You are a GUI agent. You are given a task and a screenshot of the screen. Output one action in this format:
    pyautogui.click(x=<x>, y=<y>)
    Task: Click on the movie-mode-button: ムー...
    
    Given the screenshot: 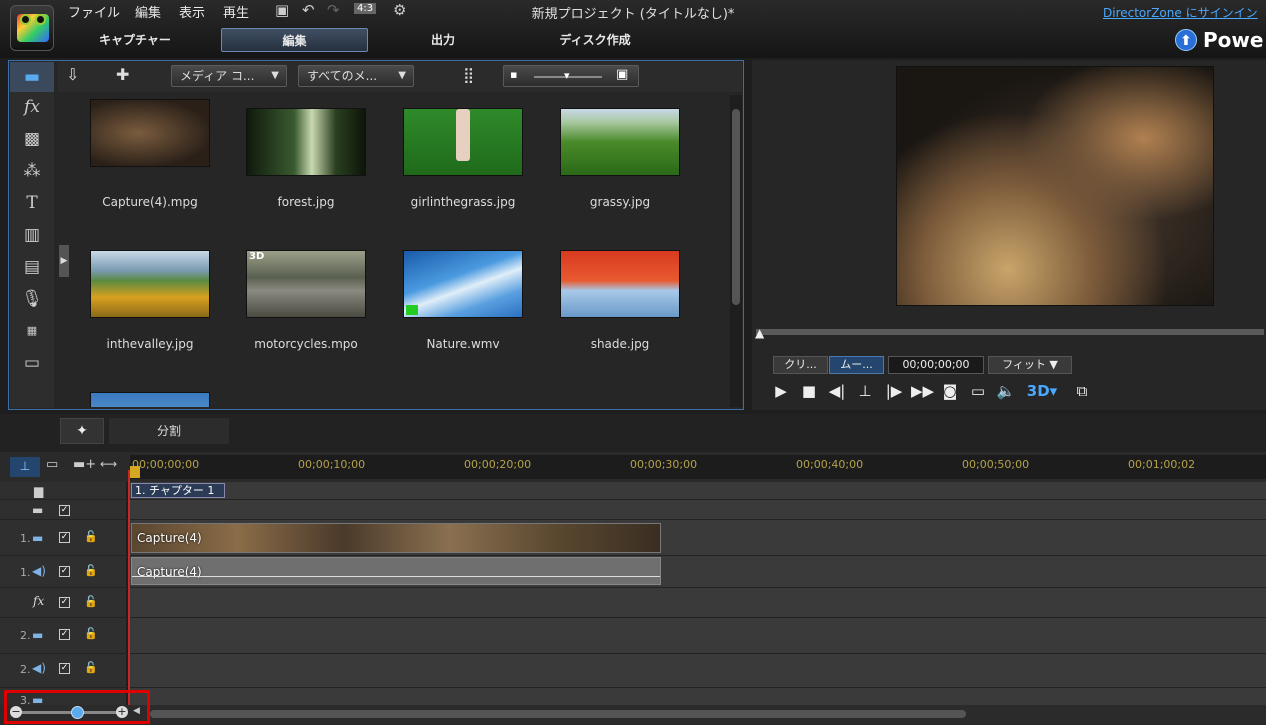 What is the action you would take?
    pyautogui.click(x=856, y=365)
    